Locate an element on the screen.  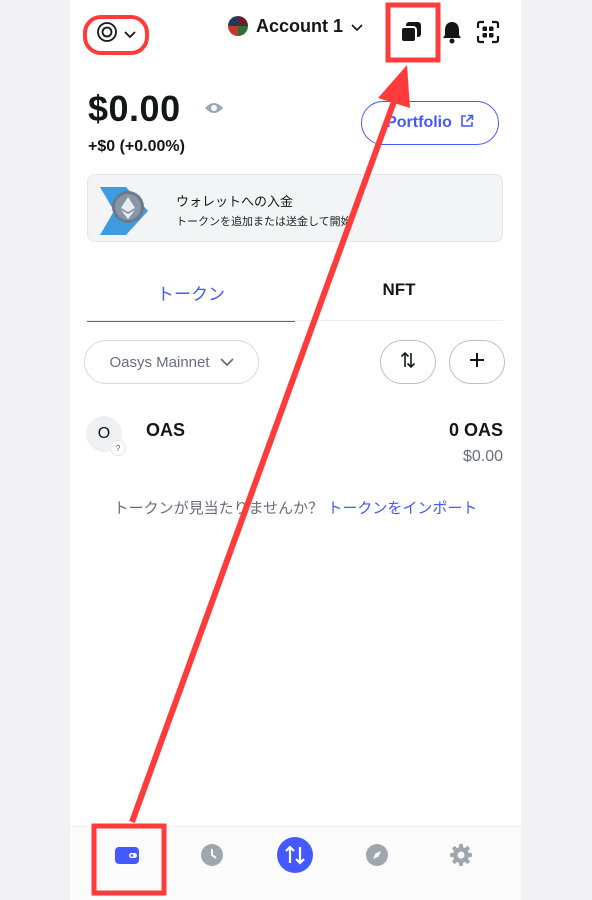
tab-nft: NFT is located at coordinates (399, 300).